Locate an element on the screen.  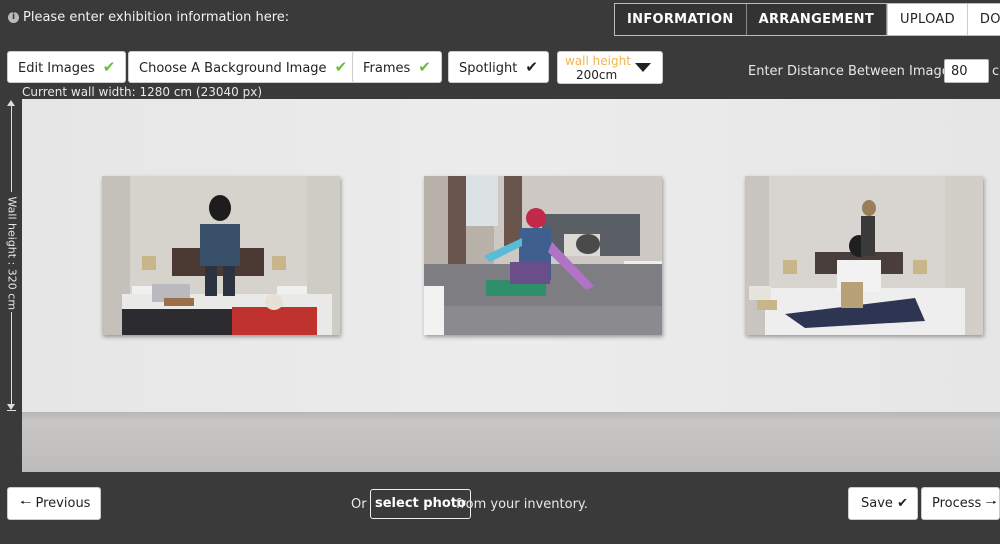
tab-information: INFORMATION is located at coordinates (681, 19).